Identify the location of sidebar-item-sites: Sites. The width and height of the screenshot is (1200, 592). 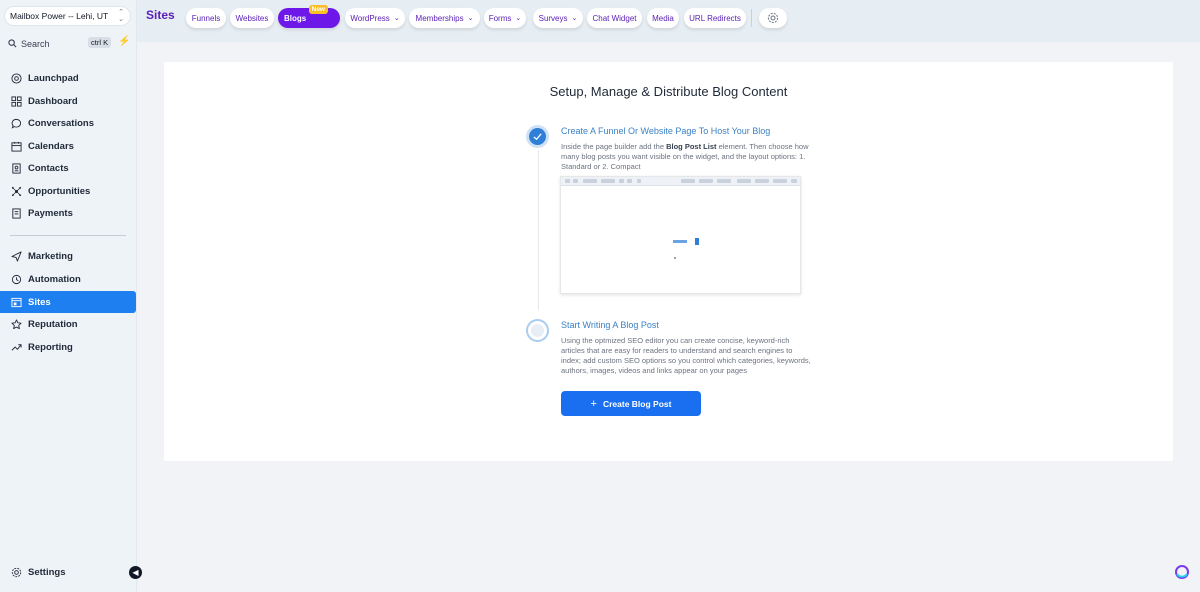
(68, 302).